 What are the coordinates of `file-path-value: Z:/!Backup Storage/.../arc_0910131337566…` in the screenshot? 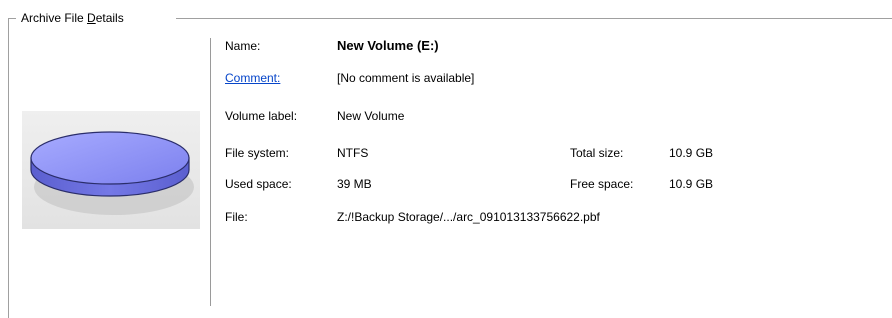 It's located at (468, 217).